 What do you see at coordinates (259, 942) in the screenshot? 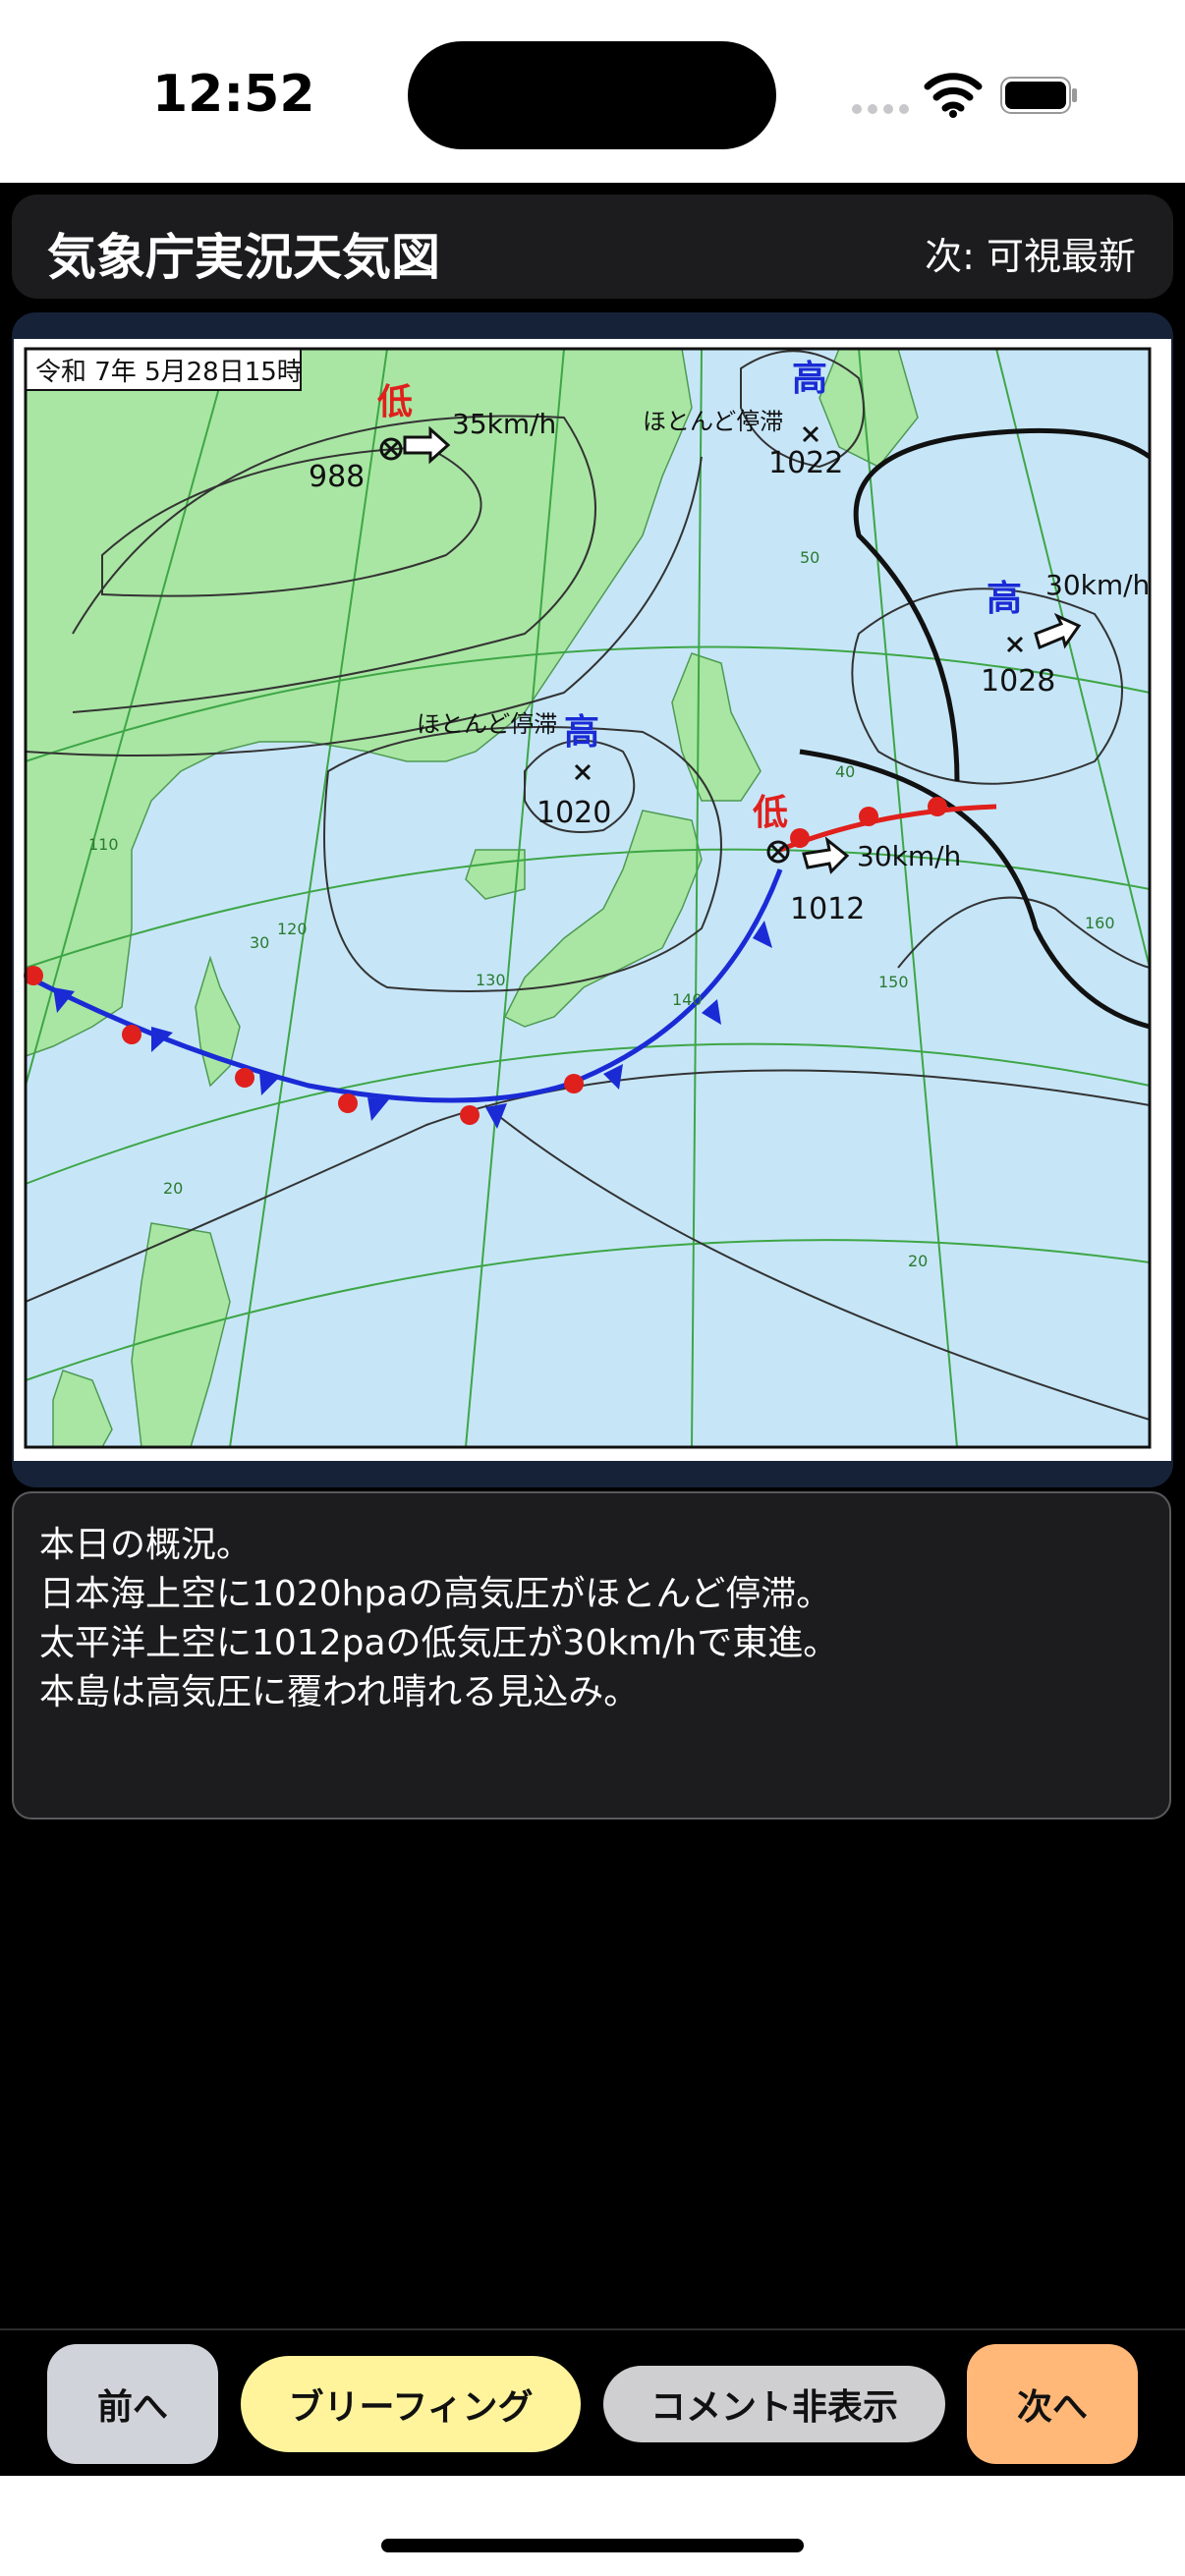
I see `grid-label: 30` at bounding box center [259, 942].